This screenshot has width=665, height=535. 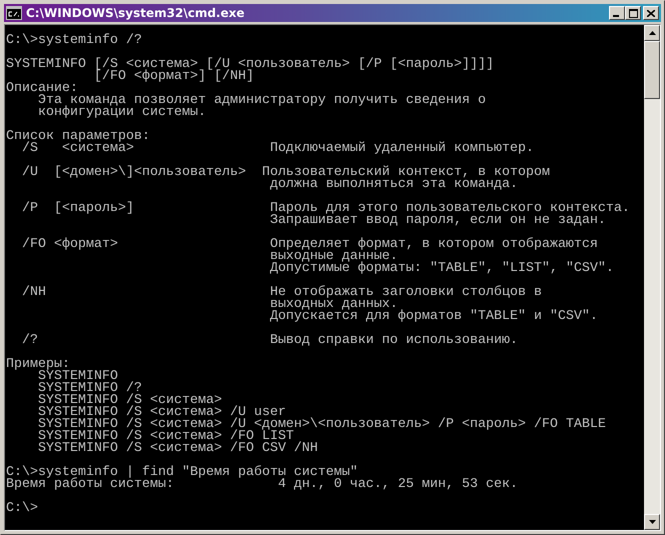 I want to click on close-button, so click(x=651, y=13).